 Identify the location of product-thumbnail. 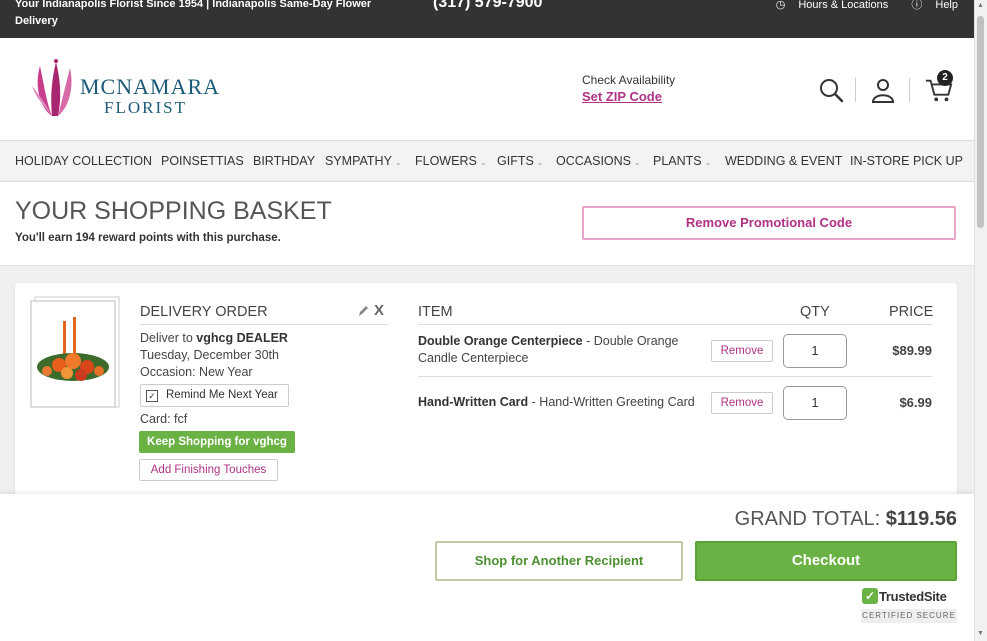
(75, 352).